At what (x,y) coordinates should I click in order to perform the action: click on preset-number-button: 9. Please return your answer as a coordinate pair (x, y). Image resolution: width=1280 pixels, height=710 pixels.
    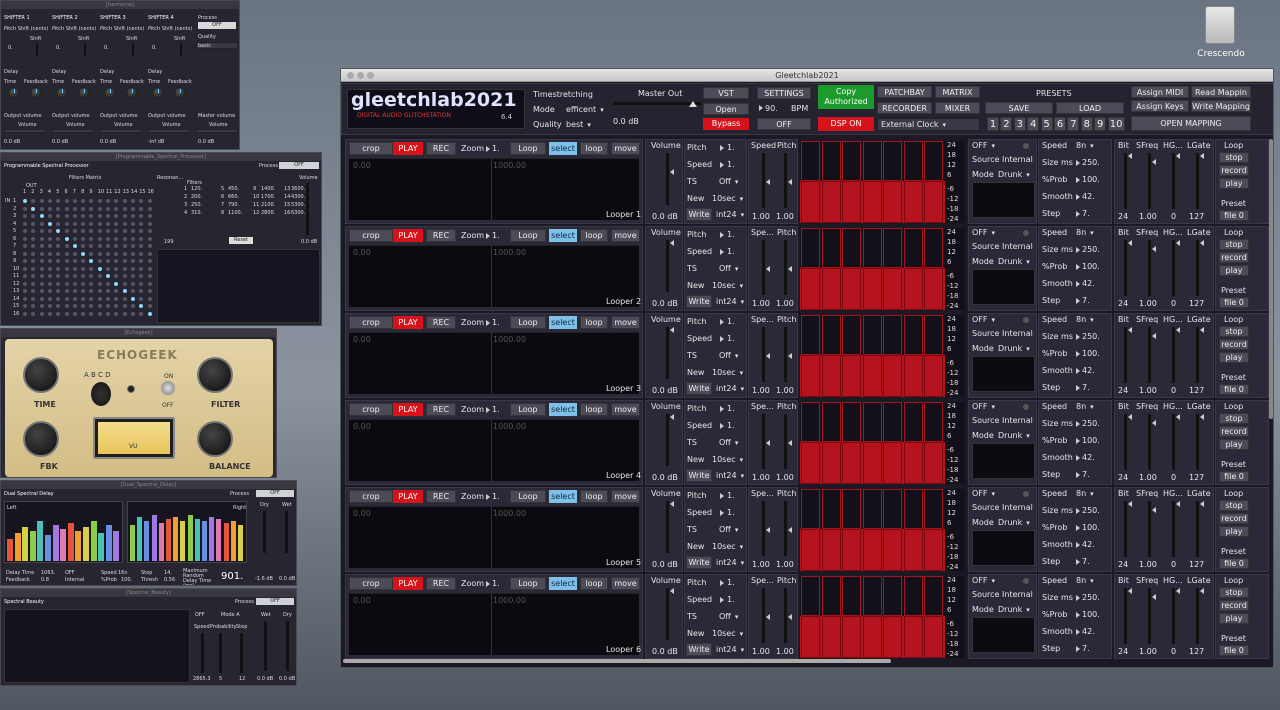
    Looking at the image, I should click on (1100, 124).